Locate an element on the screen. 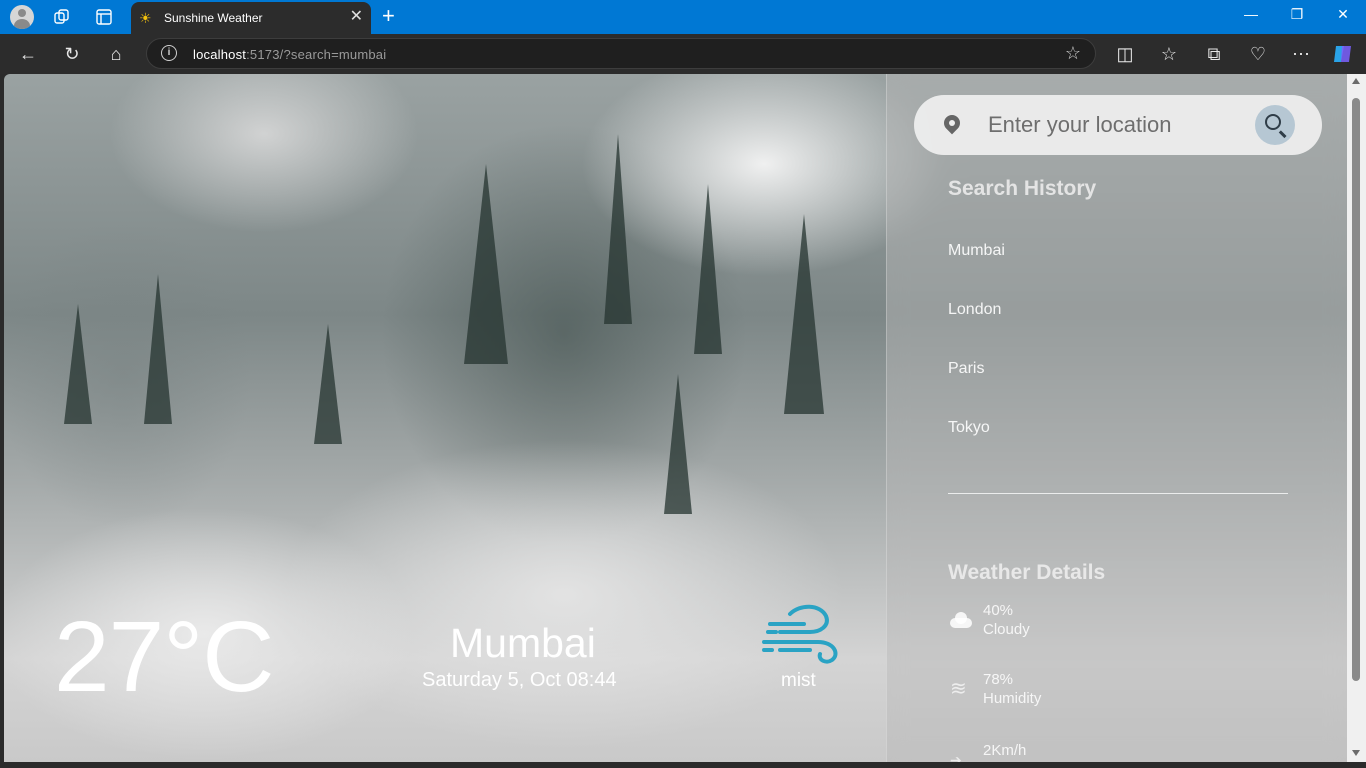  cloud-icon is located at coordinates (960, 620).